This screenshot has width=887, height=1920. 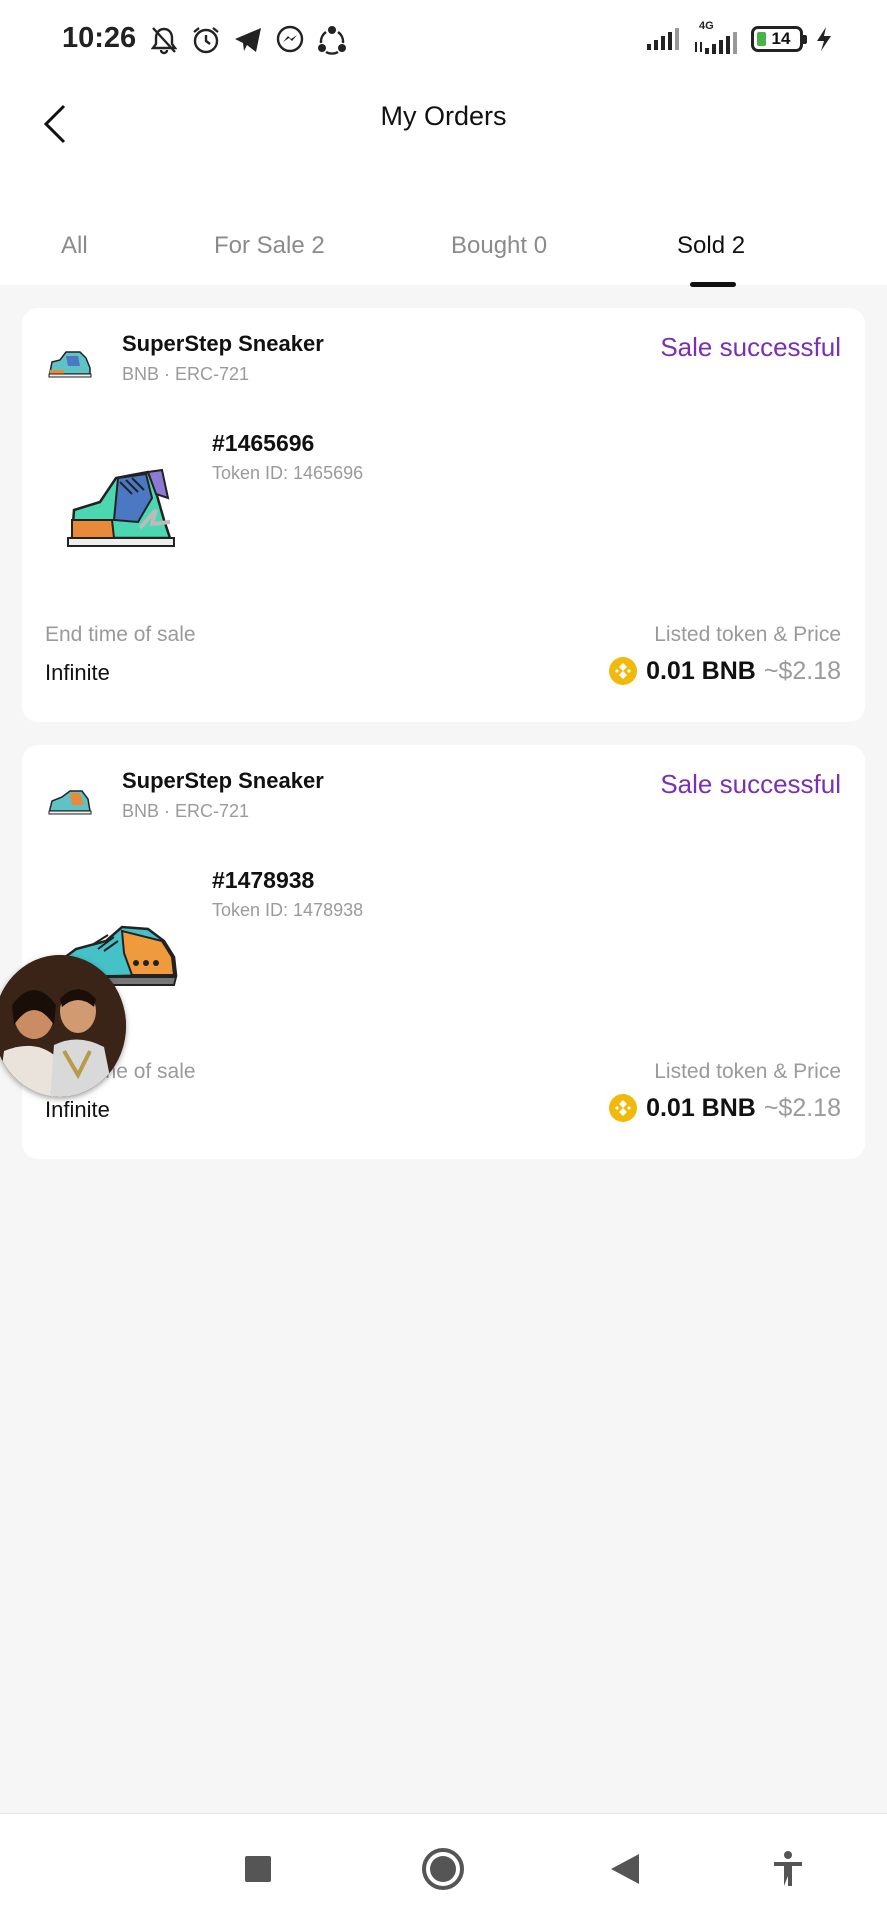 I want to click on recents-square-icon, so click(x=258, y=1869).